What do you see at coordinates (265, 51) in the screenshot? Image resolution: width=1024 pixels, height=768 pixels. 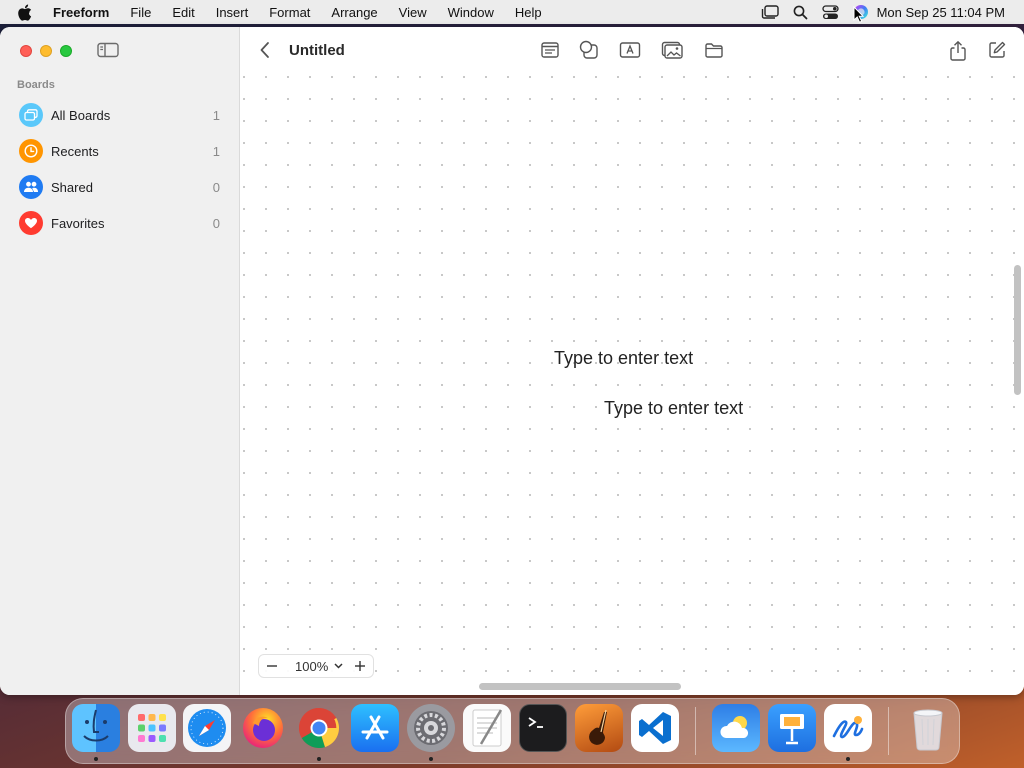 I see `back-chevron-icon` at bounding box center [265, 51].